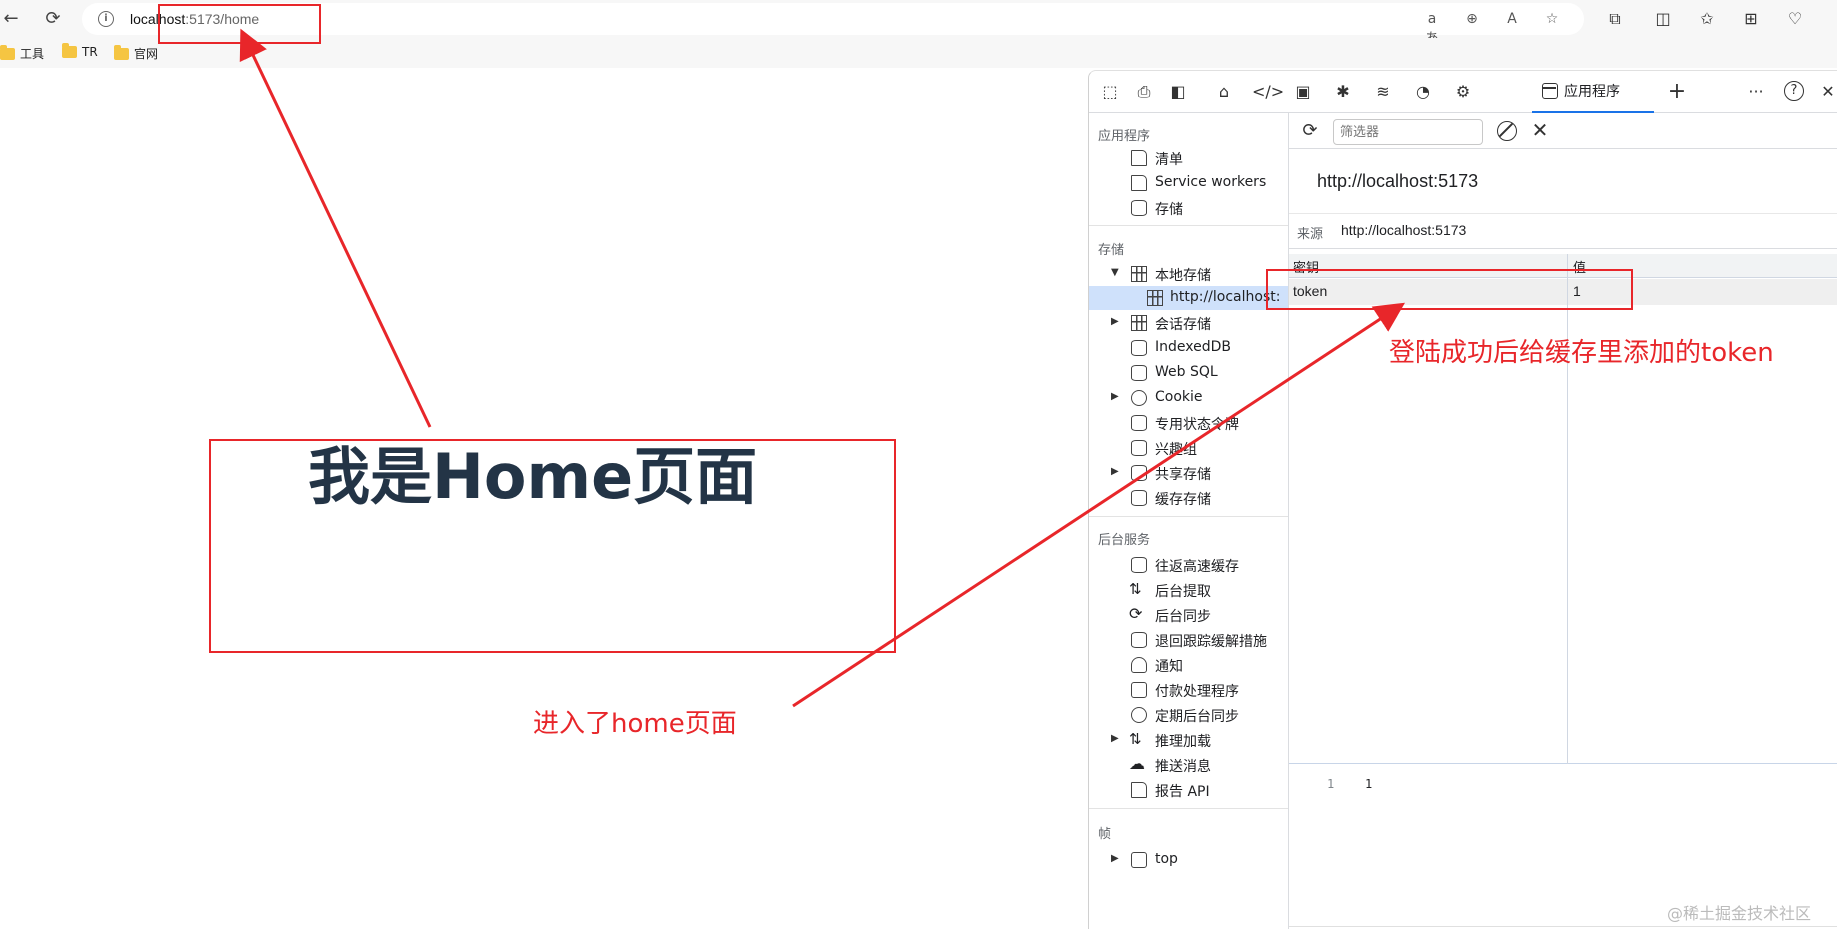 This screenshot has width=1837, height=929. Describe the element at coordinates (1188, 690) in the screenshot. I see `sidebar-item-payment-handler: 付款处理程序` at that location.